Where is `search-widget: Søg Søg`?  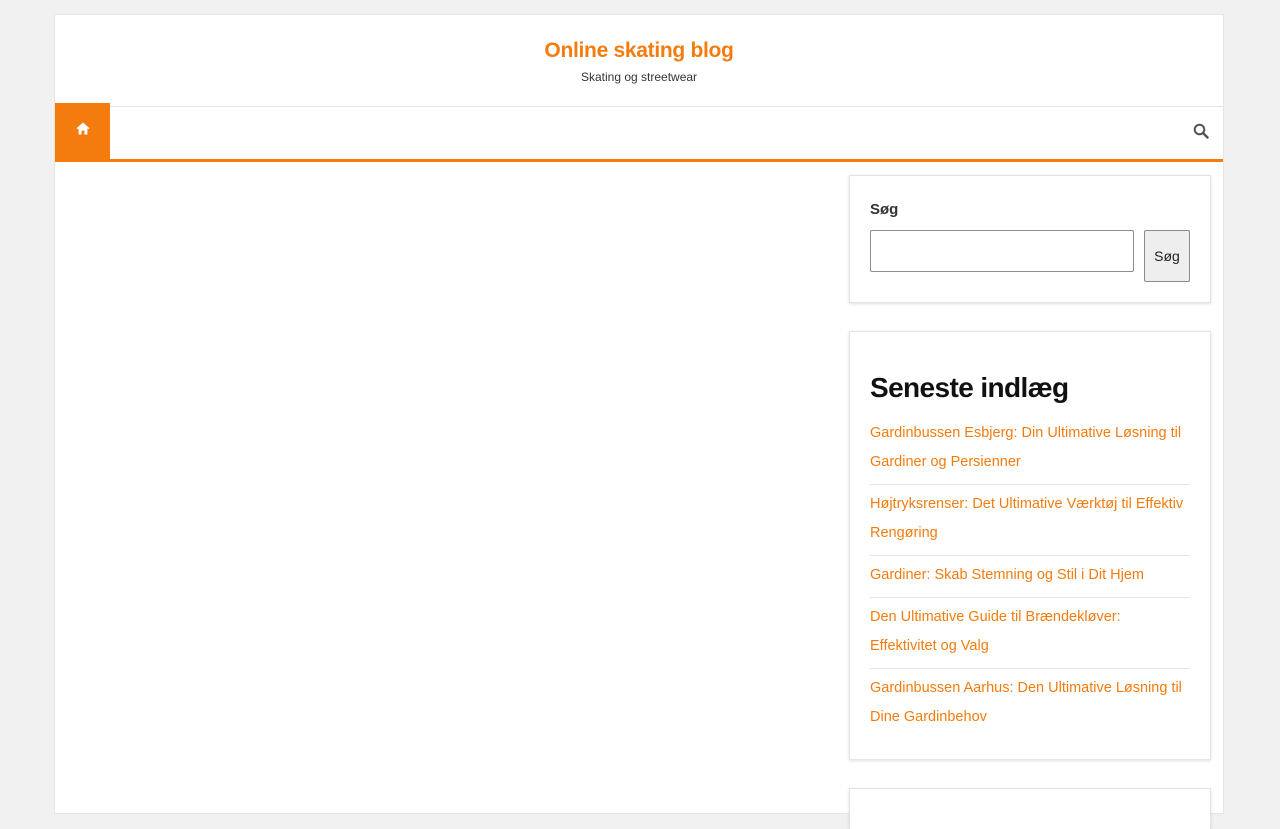
search-widget: Søg Søg is located at coordinates (1030, 239).